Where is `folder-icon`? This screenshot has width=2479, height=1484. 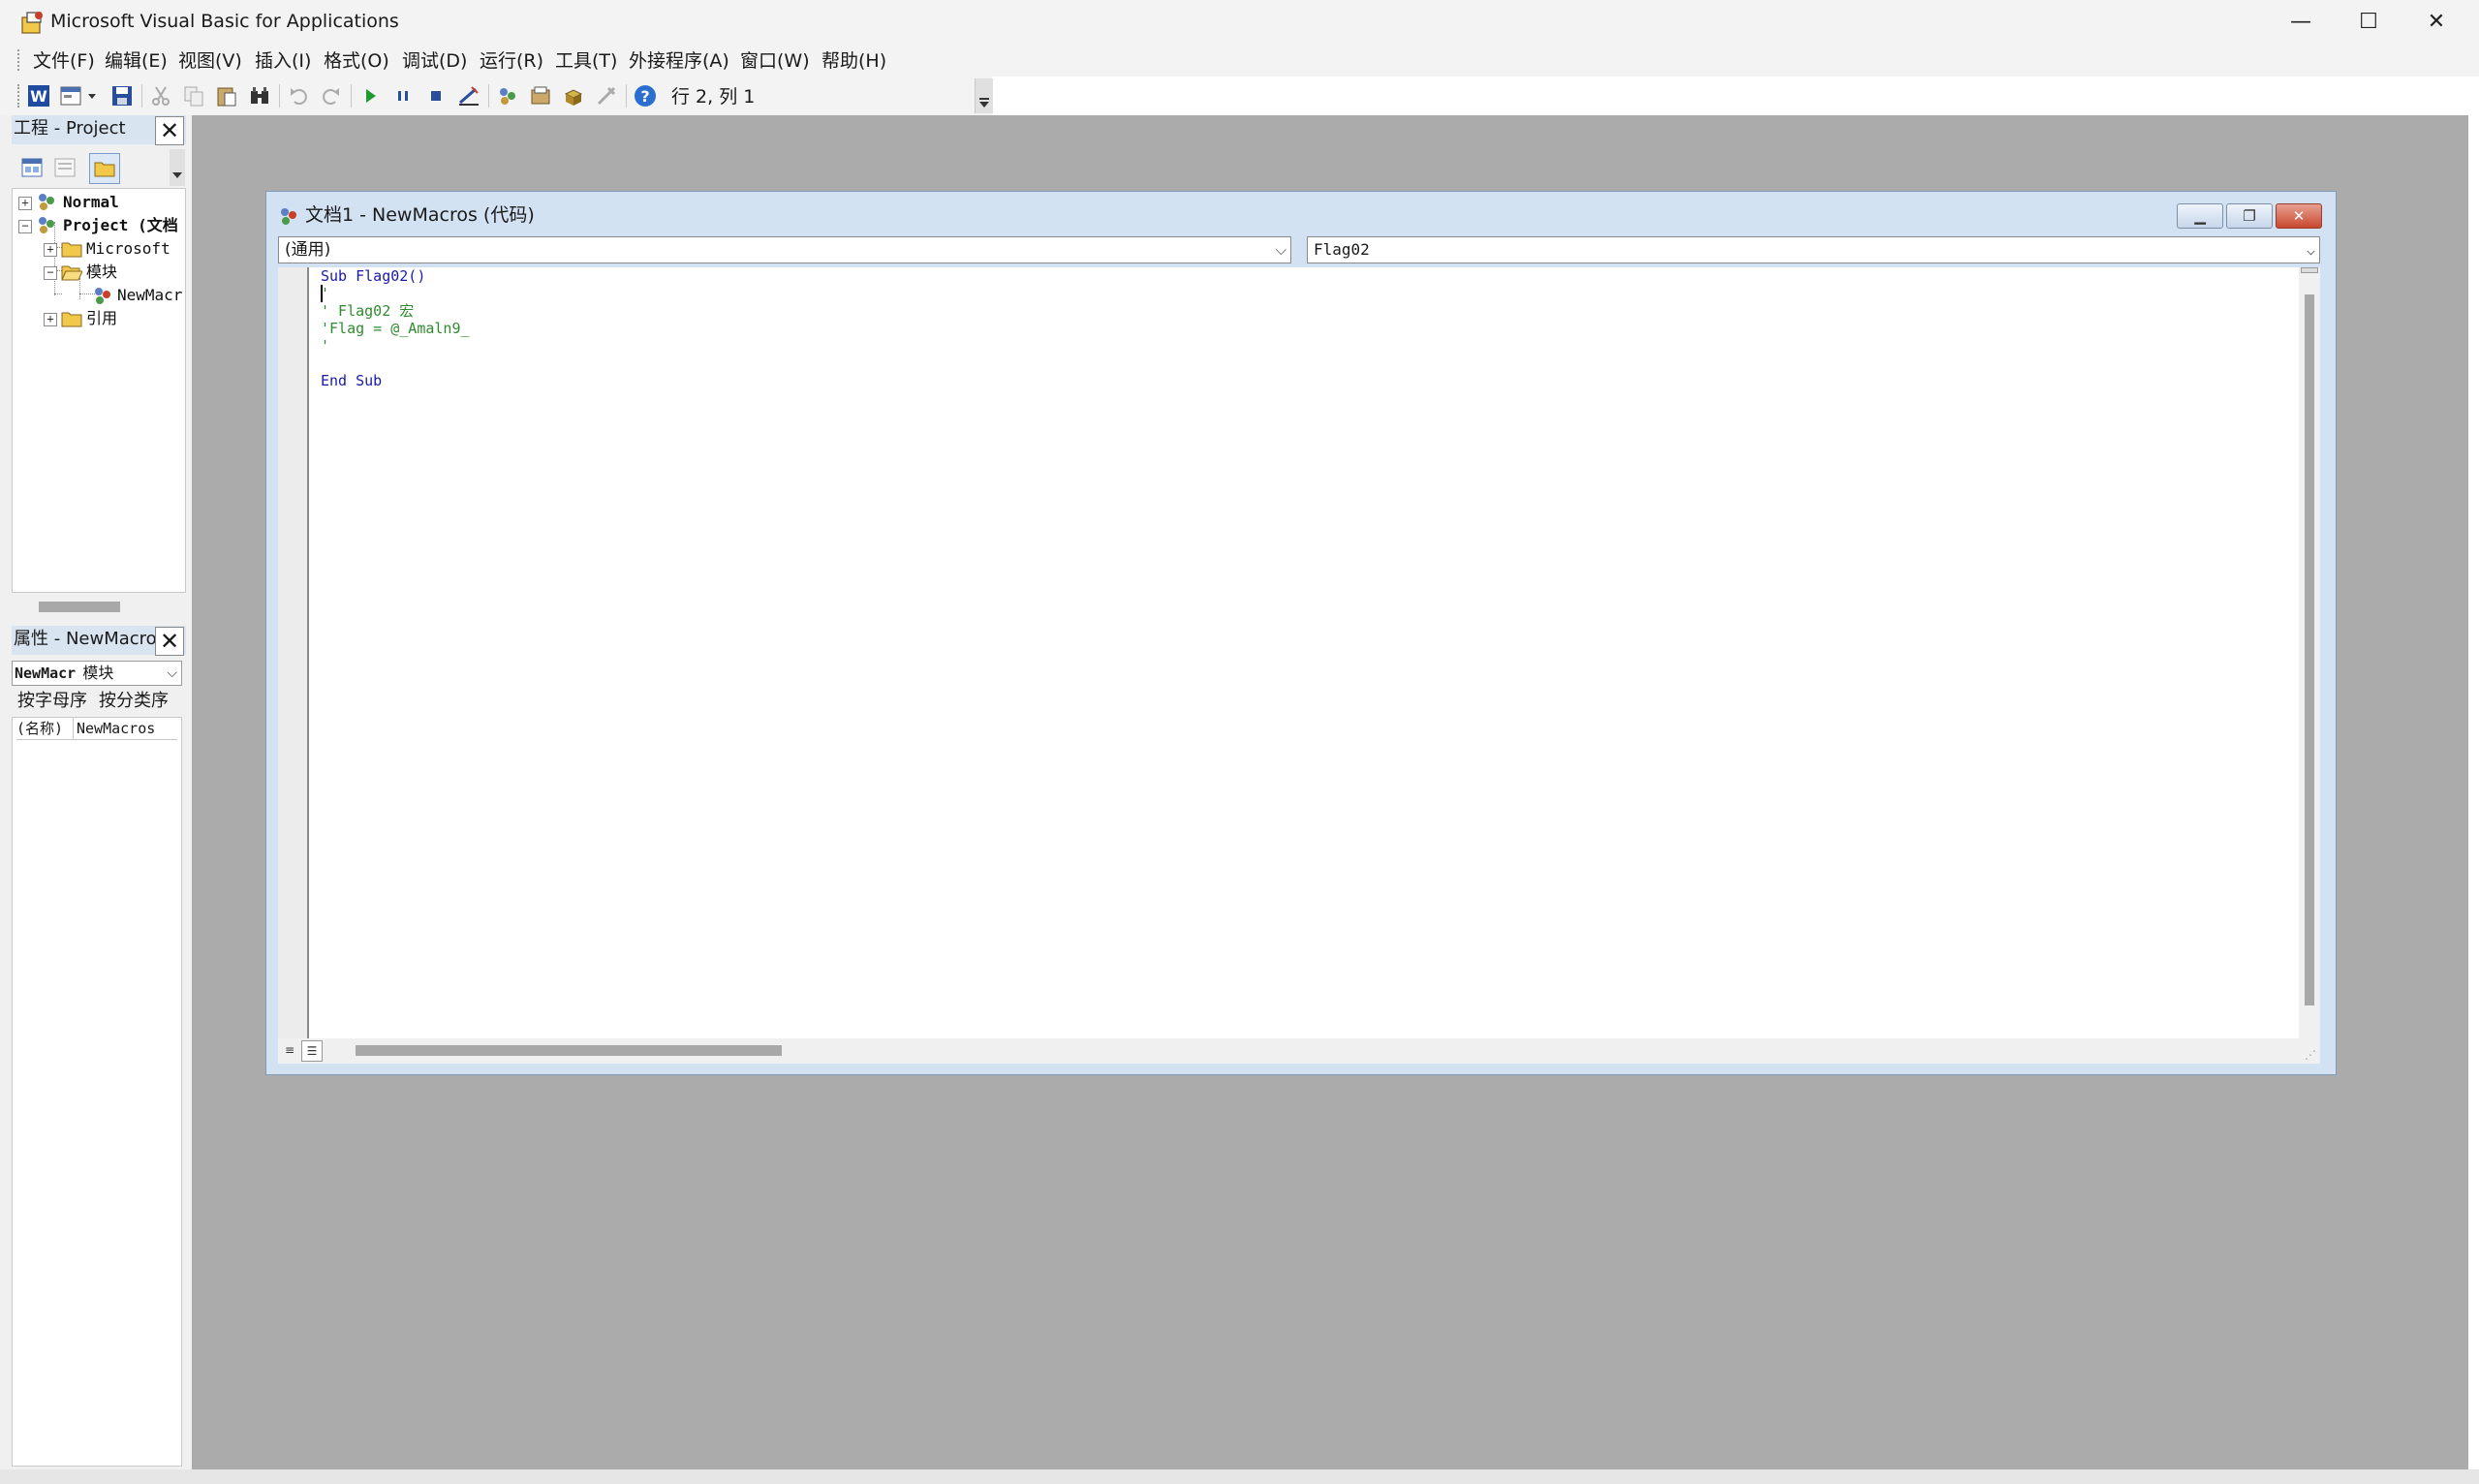 folder-icon is located at coordinates (71, 250).